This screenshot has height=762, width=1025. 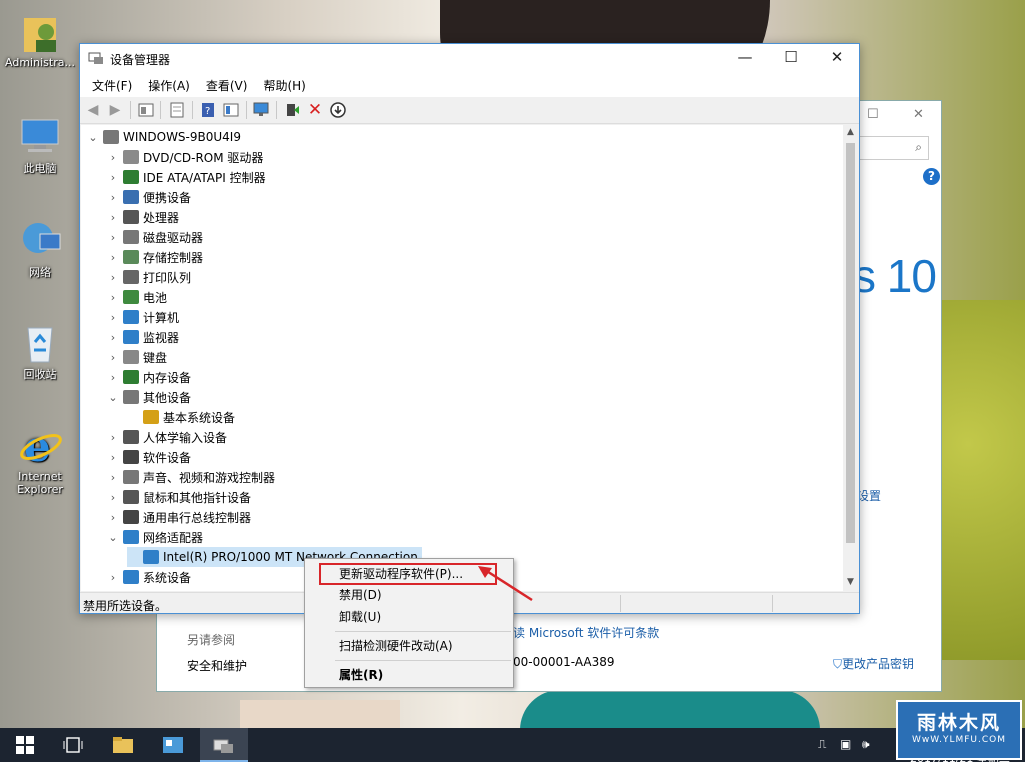 I want to click on maximize-icon: ☐, so click(x=873, y=114).